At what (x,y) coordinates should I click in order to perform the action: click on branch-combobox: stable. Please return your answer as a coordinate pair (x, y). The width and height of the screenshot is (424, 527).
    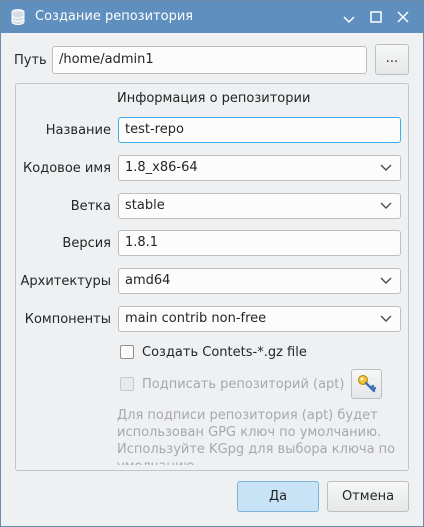
    Looking at the image, I should click on (259, 206).